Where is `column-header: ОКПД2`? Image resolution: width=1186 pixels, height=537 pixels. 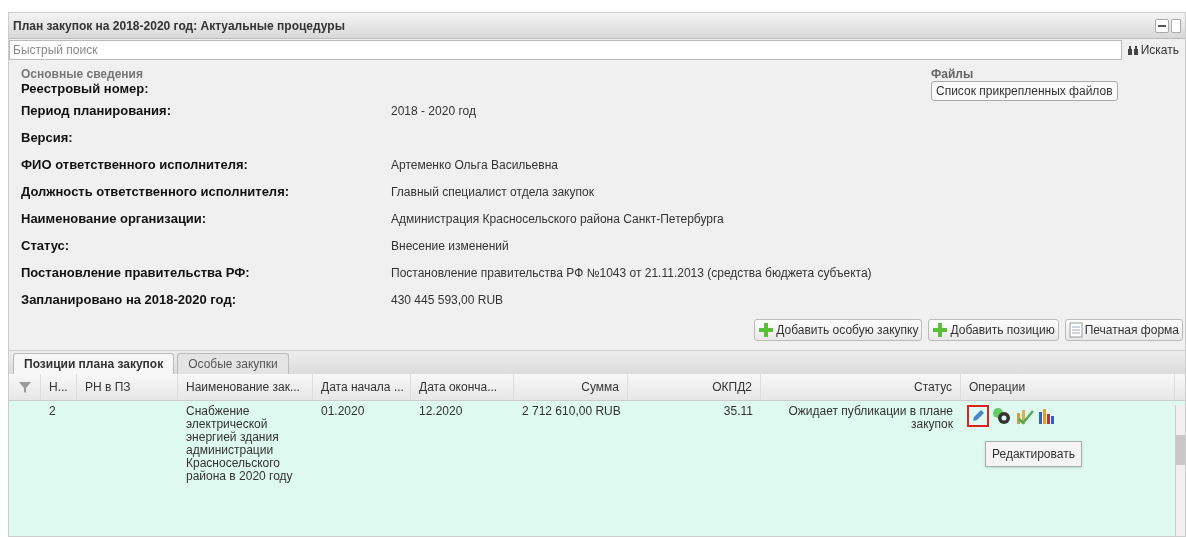
column-header: ОКПД2 is located at coordinates (694, 387).